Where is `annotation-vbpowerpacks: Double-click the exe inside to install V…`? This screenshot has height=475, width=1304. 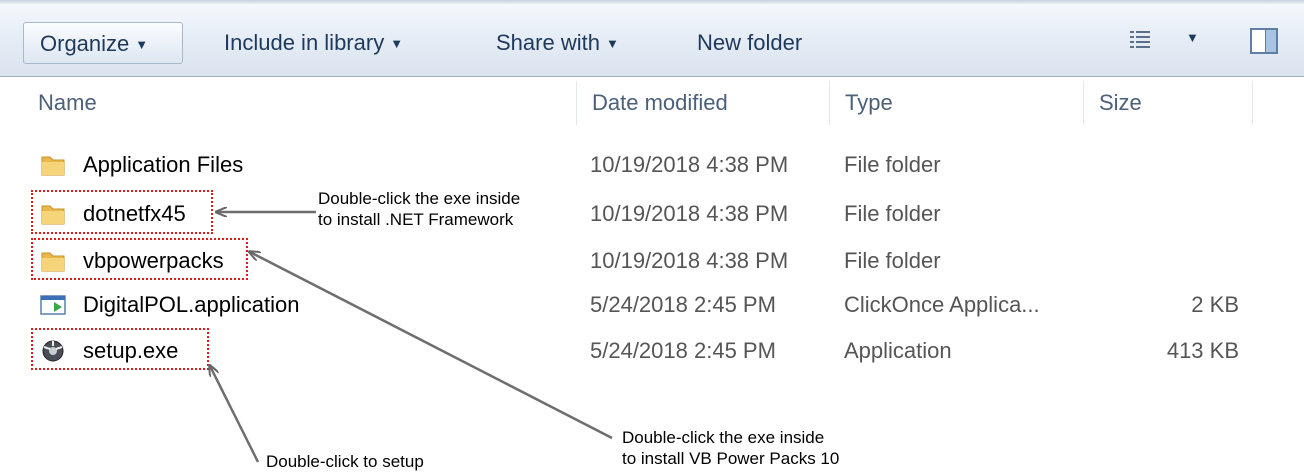 annotation-vbpowerpacks: Double-click the exe inside to install V… is located at coordinates (730, 448).